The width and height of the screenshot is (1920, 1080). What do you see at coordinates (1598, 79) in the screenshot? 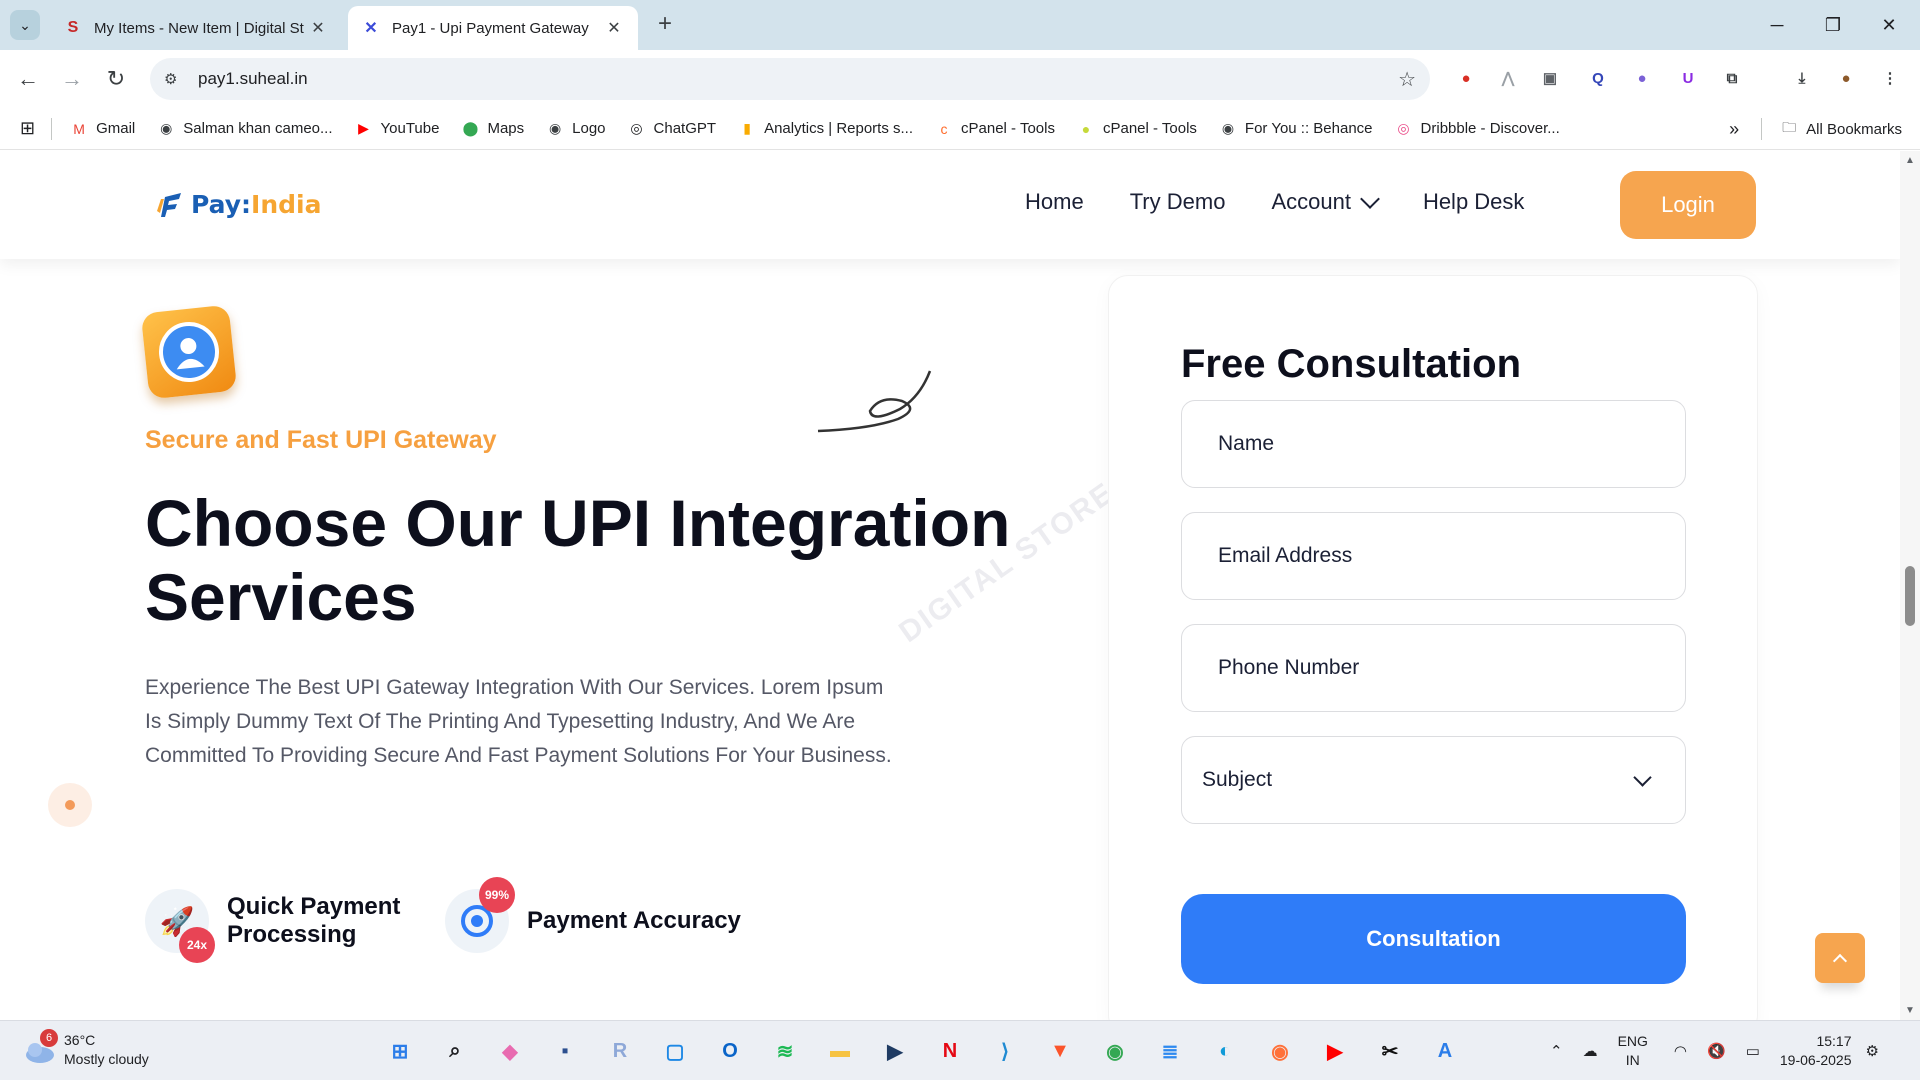
I see `search-box-icon: Q` at bounding box center [1598, 79].